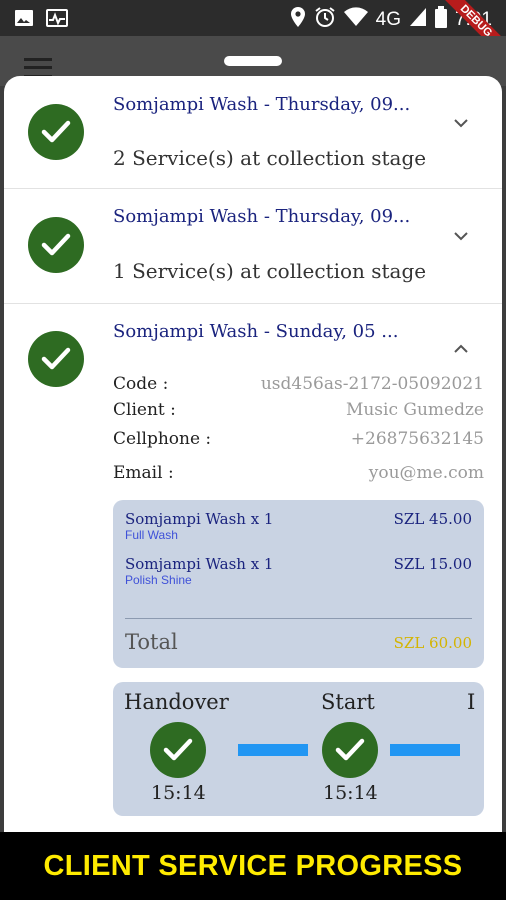 The image size is (506, 900). I want to click on line-item-price: SZL 45.00, so click(432, 519).